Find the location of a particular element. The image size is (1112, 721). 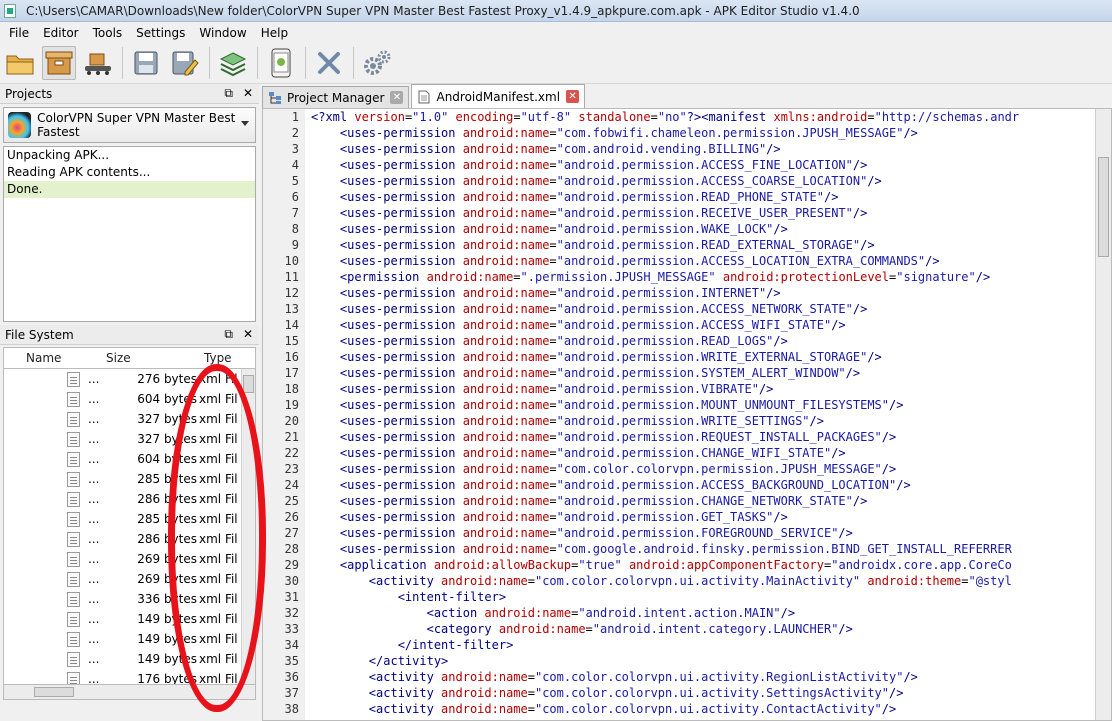

code-line: </activity> is located at coordinates (711, 661).